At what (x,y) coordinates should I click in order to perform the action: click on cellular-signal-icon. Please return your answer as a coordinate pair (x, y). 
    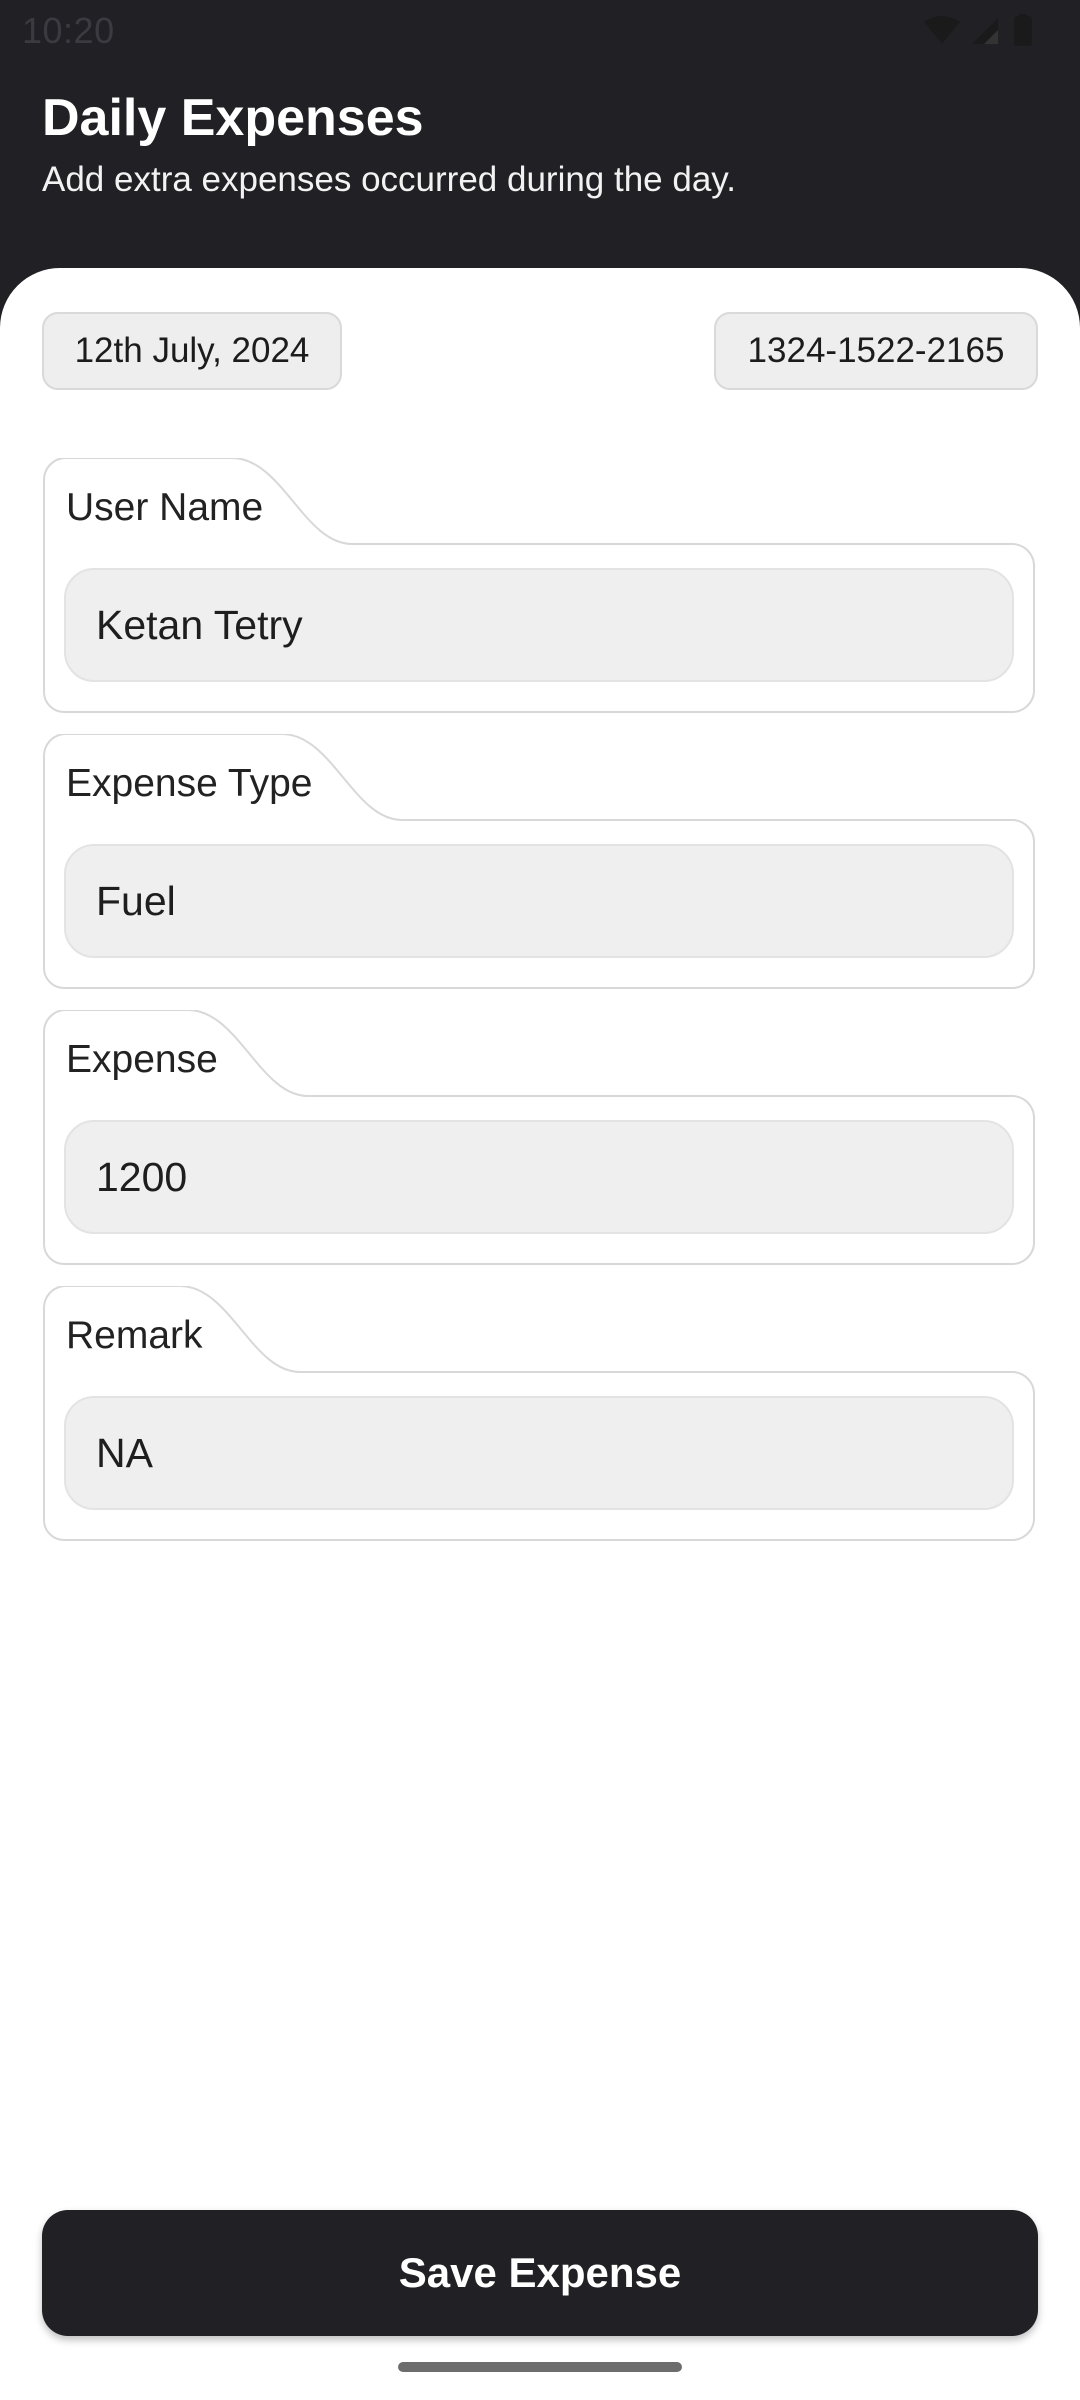
    Looking at the image, I should click on (985, 31).